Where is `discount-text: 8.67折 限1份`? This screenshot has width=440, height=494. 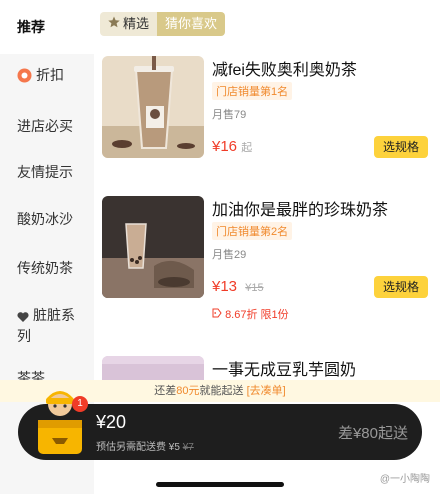 discount-text: 8.67折 限1份 is located at coordinates (257, 315).